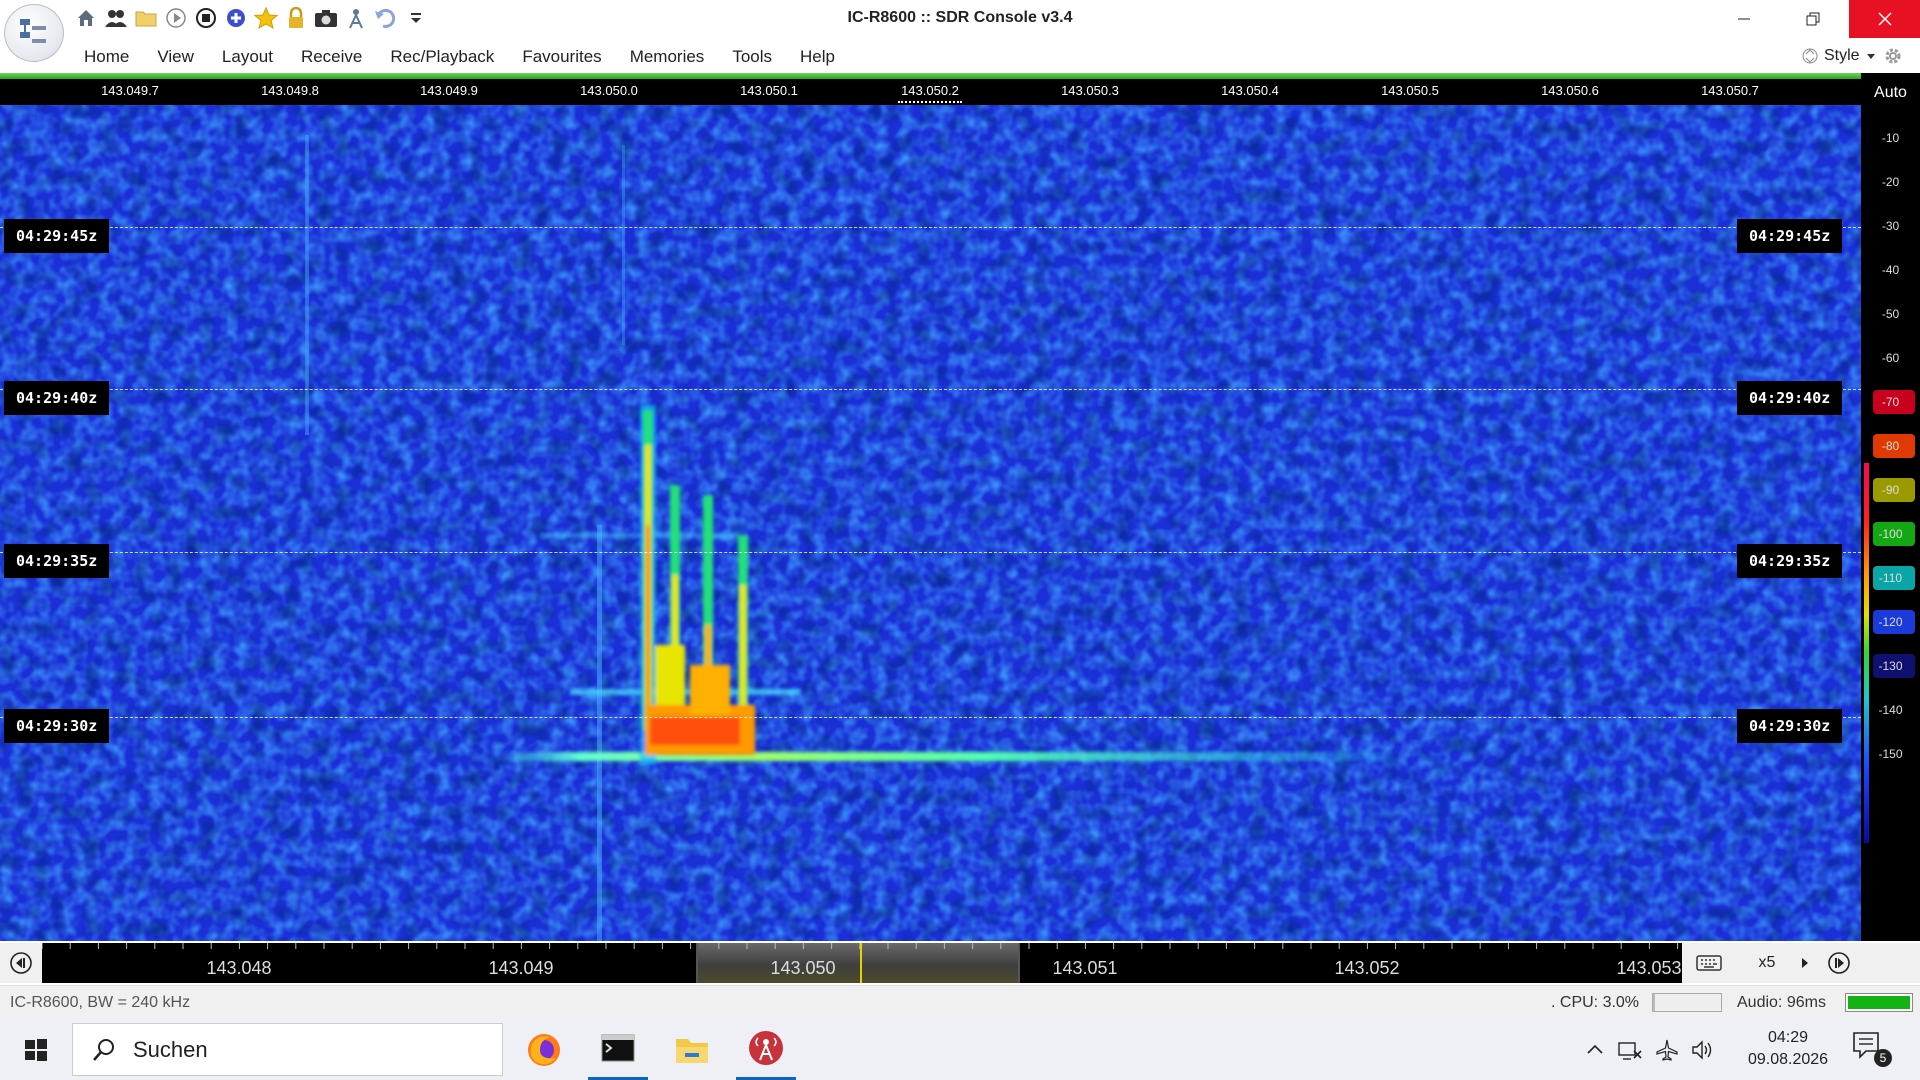  I want to click on search-icon, so click(103, 1049).